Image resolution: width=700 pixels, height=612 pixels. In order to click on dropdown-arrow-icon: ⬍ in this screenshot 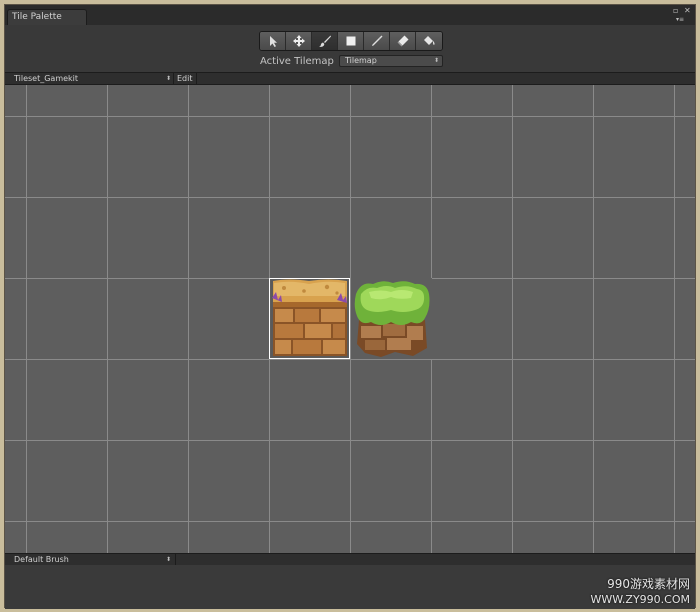, I will do `click(436, 60)`.